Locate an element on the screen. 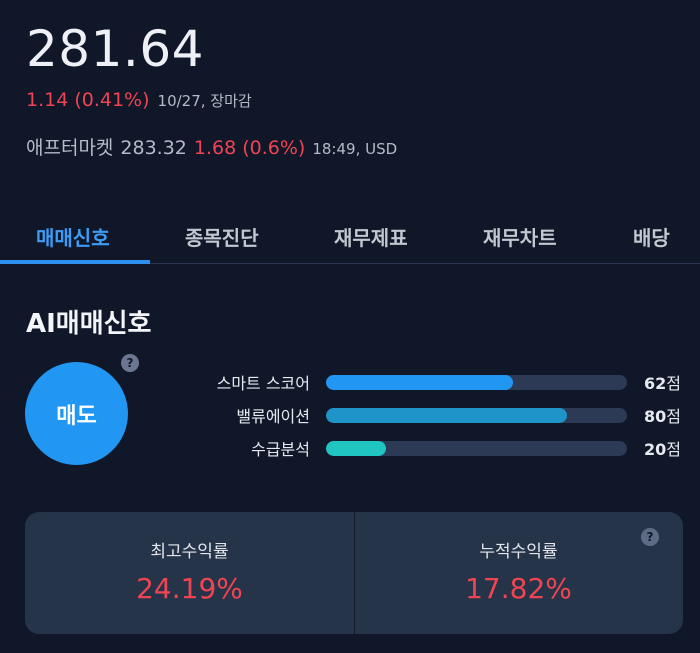  metric-supply-demand: 수급분석 20점 is located at coordinates (350, 448).